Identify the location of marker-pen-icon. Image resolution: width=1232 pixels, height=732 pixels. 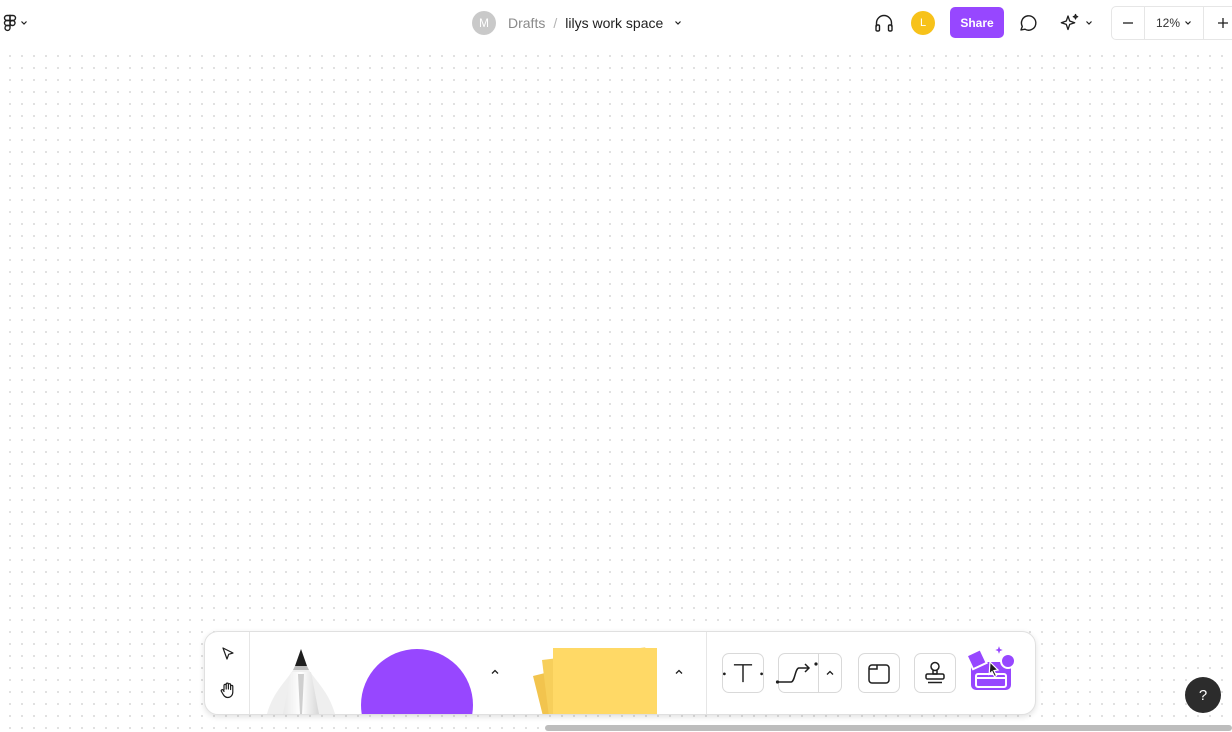
(301, 681).